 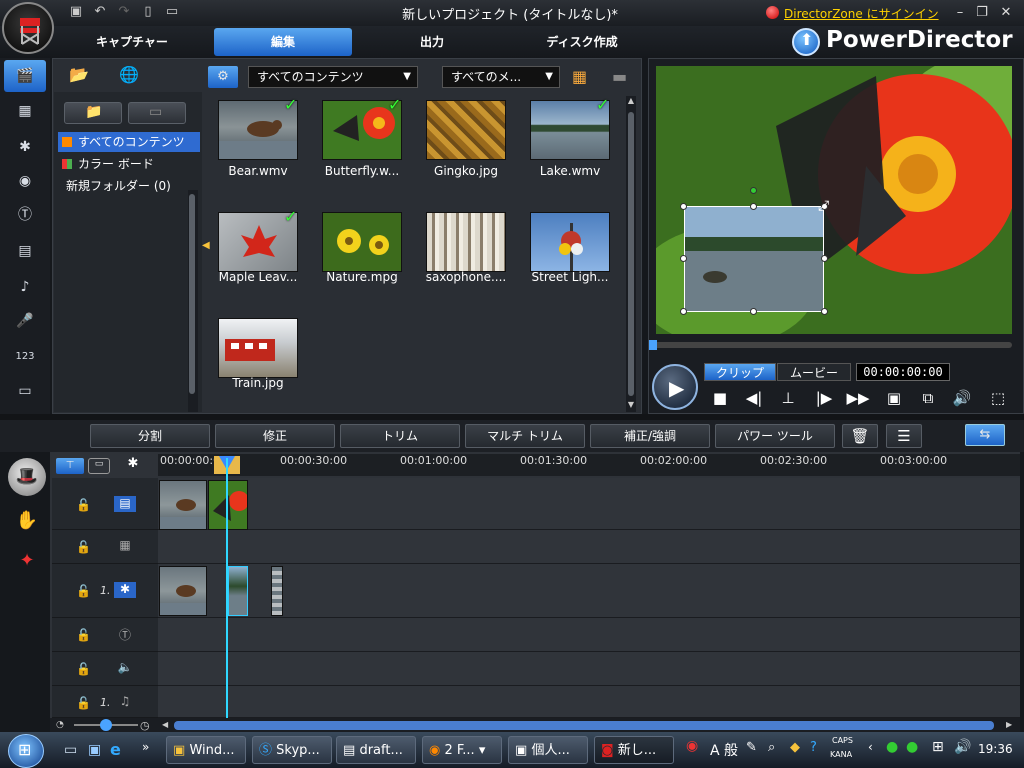 What do you see at coordinates (93, 113) in the screenshot?
I see `new-folder-button: 📁` at bounding box center [93, 113].